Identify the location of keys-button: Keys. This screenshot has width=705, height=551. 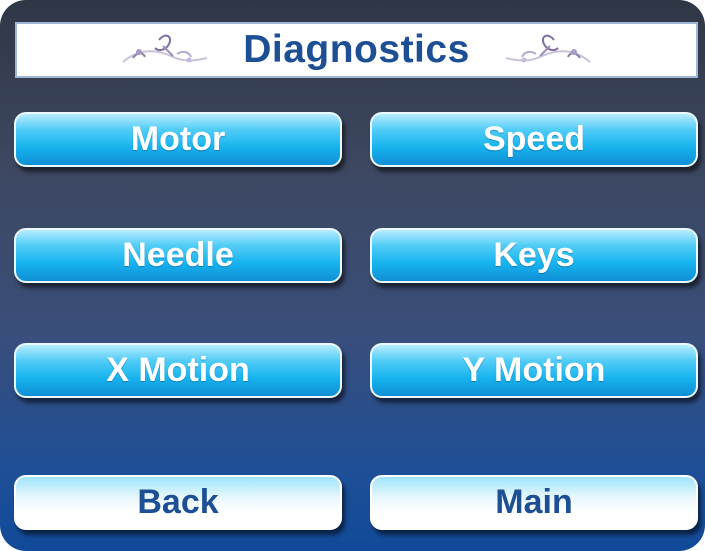
(534, 255).